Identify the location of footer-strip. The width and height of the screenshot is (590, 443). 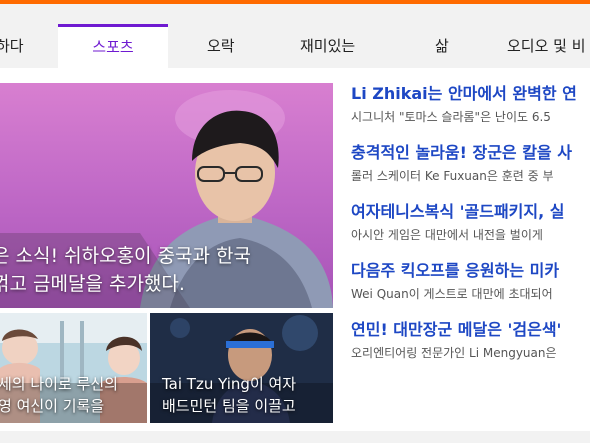
(295, 437).